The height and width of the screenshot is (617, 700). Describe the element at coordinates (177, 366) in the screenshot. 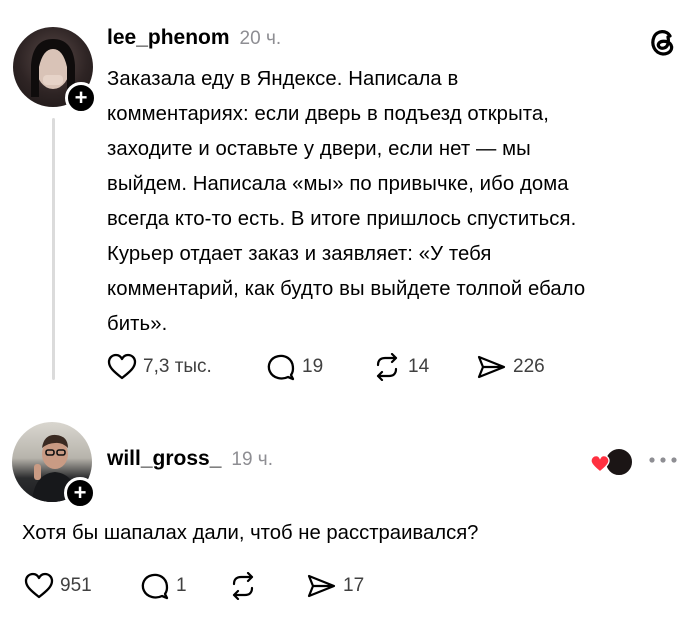

I see `like-count: 7,3 тыс.` at that location.